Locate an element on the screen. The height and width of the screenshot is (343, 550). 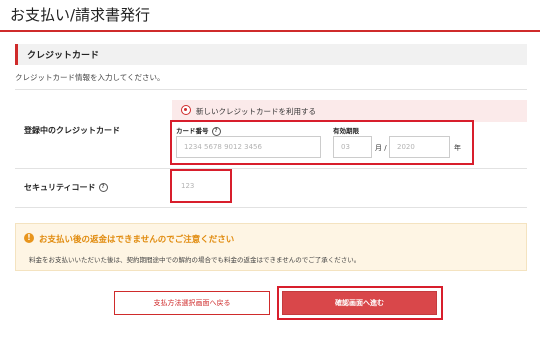
security-code-label-text: セキュリティコード is located at coordinates (60, 187).